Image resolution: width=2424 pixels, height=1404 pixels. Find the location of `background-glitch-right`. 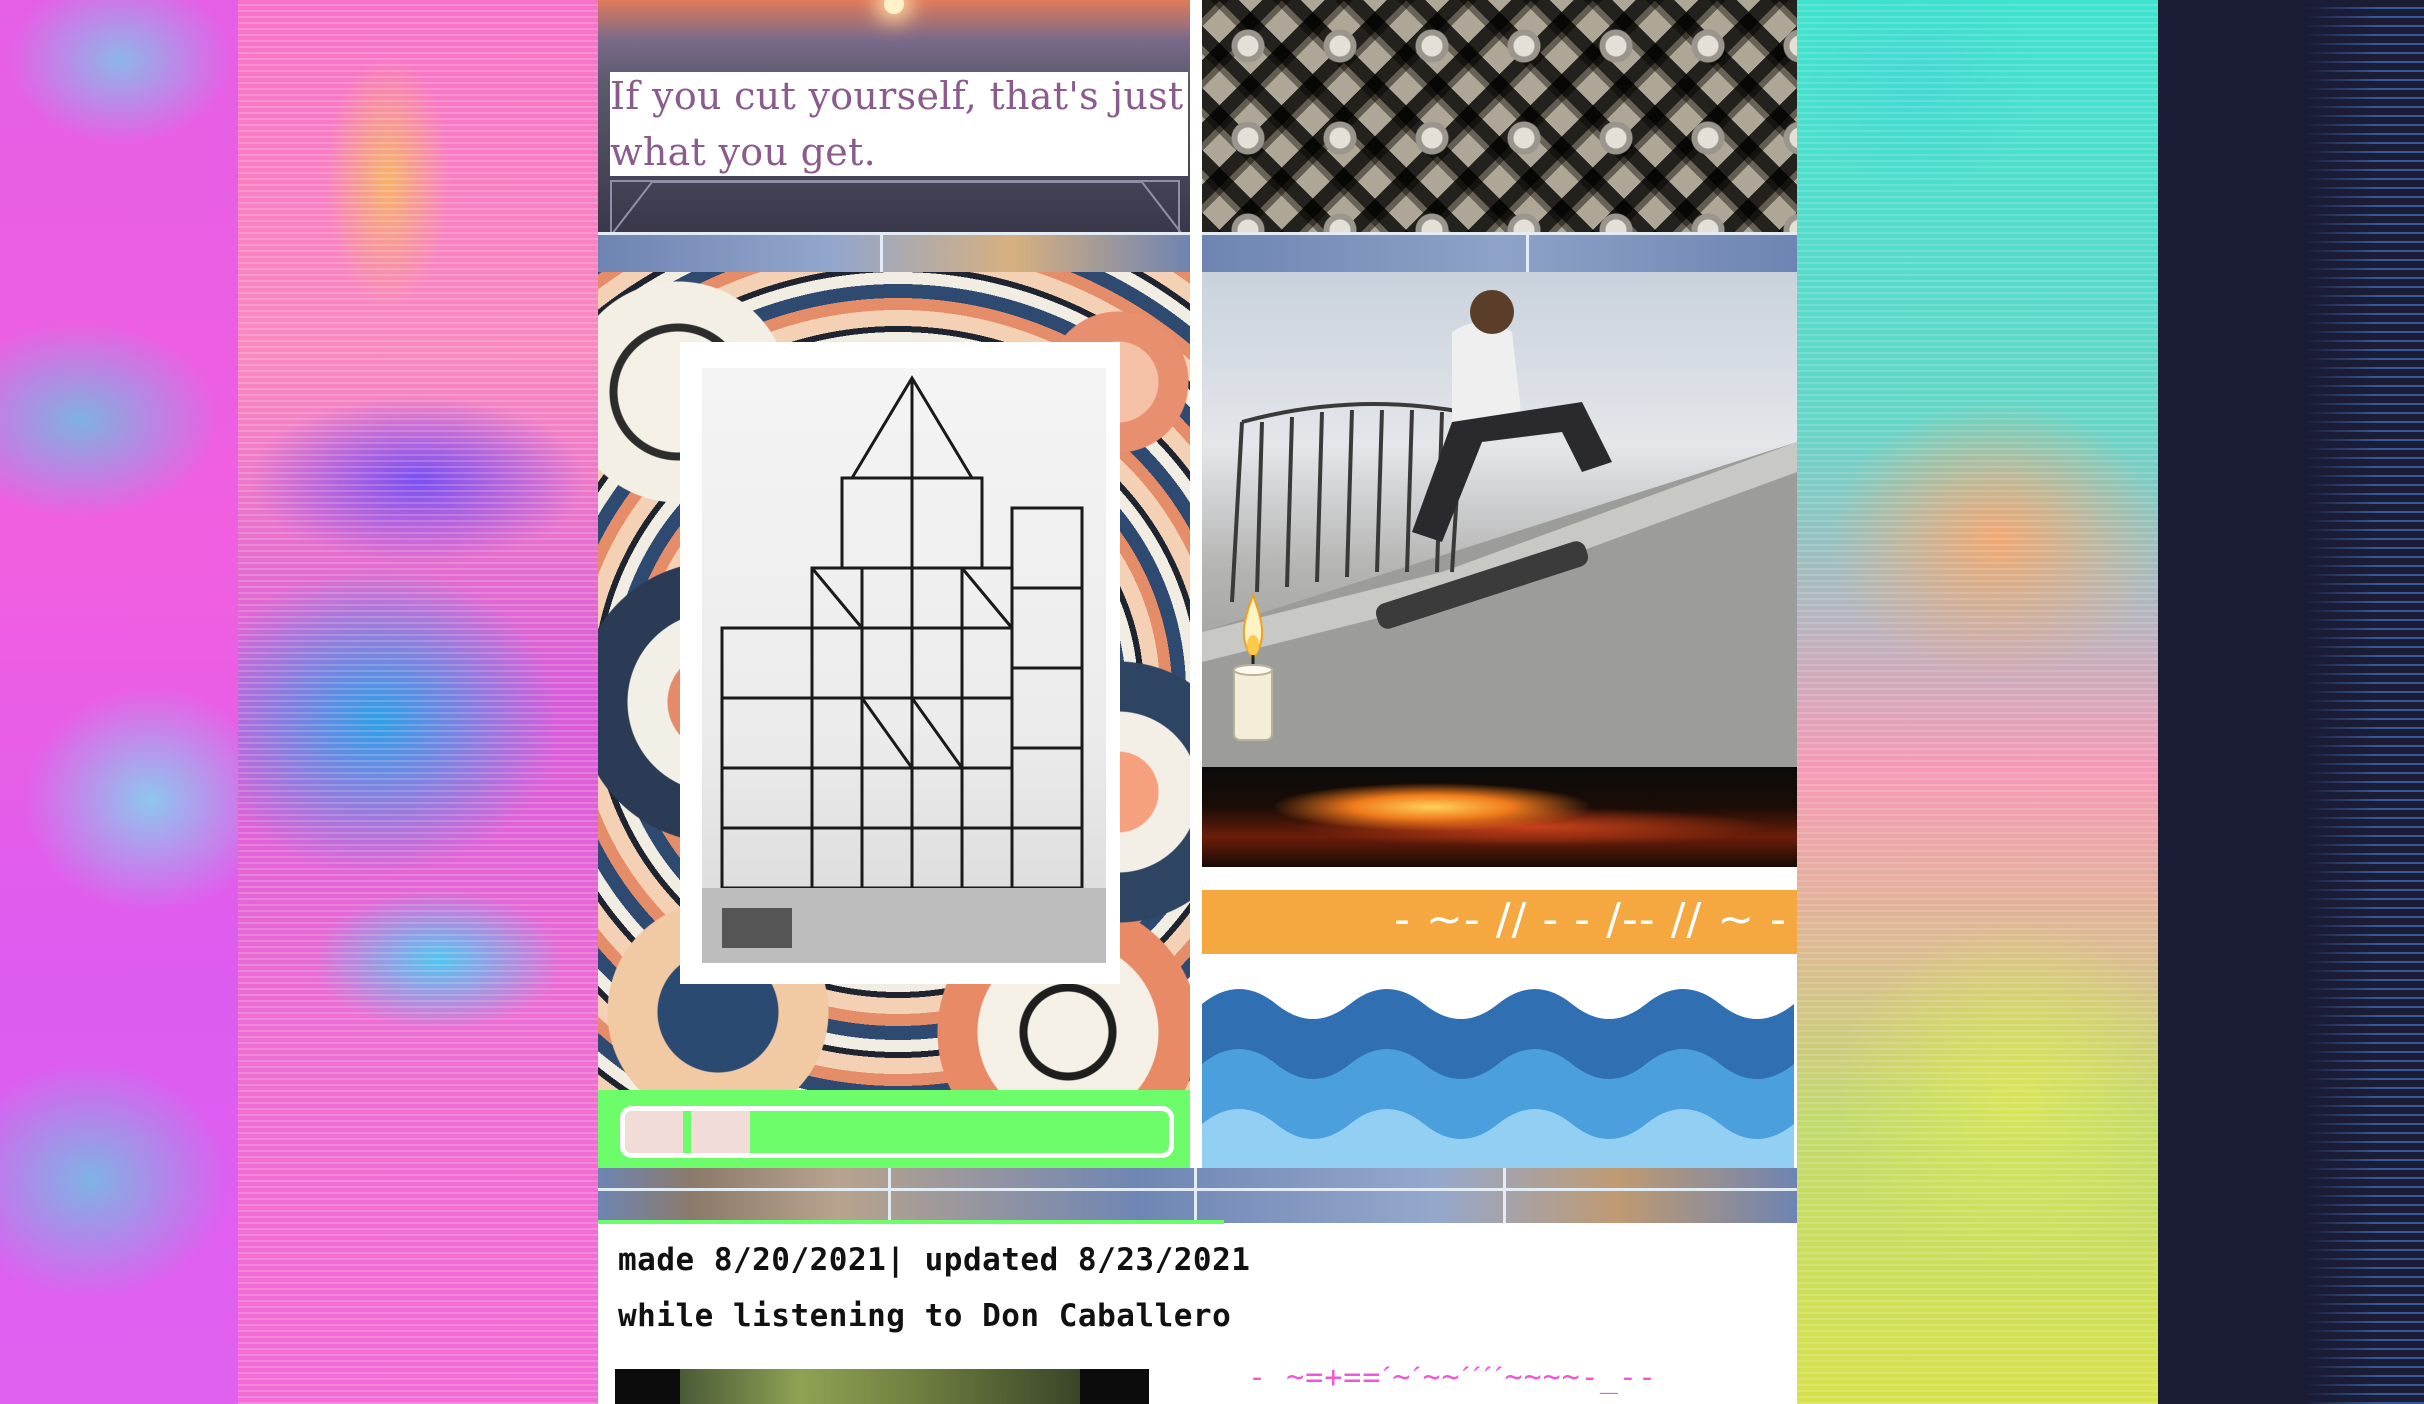

background-glitch-right is located at coordinates (1977, 702).